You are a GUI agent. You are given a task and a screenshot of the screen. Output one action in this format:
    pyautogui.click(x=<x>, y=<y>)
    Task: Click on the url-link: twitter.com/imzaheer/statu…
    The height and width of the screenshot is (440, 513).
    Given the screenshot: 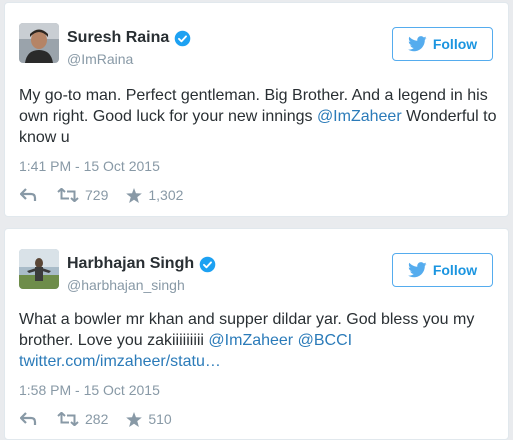 What is the action you would take?
    pyautogui.click(x=120, y=361)
    